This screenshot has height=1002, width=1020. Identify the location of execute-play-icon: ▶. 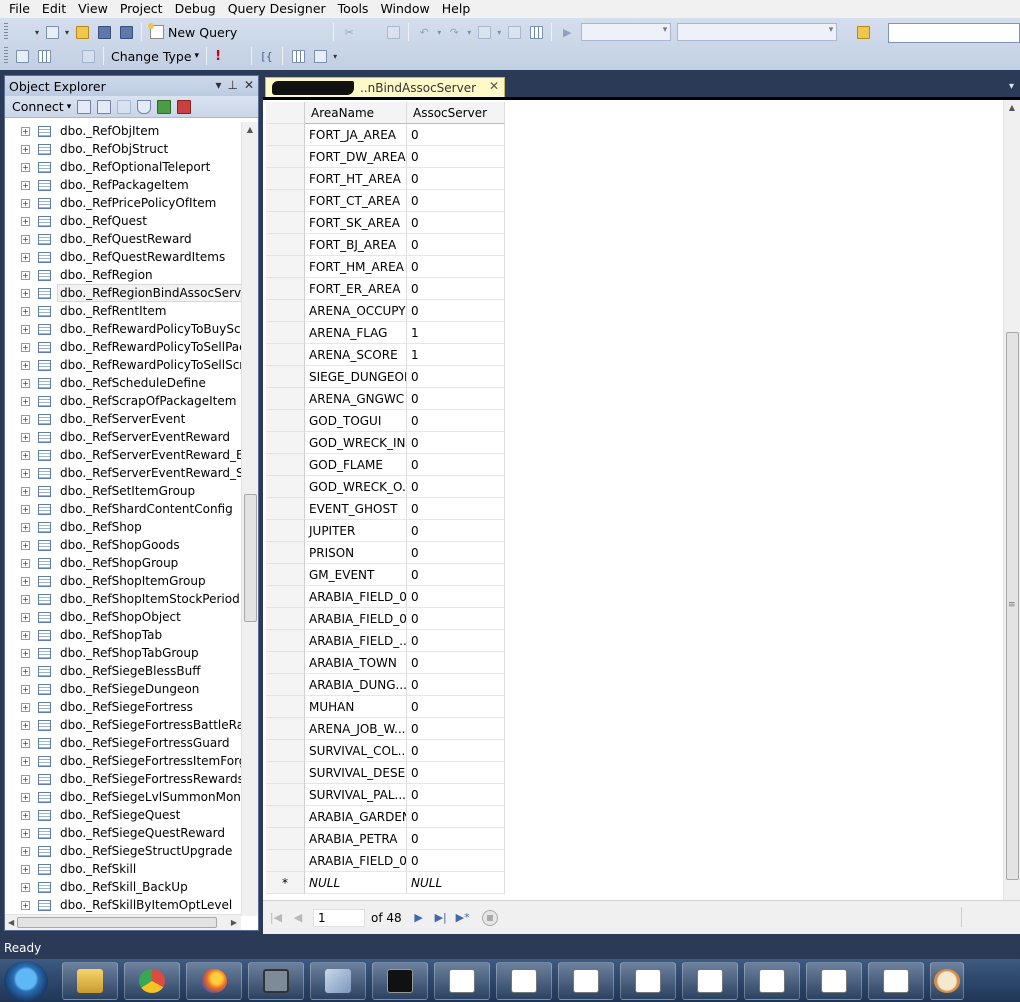
(567, 32).